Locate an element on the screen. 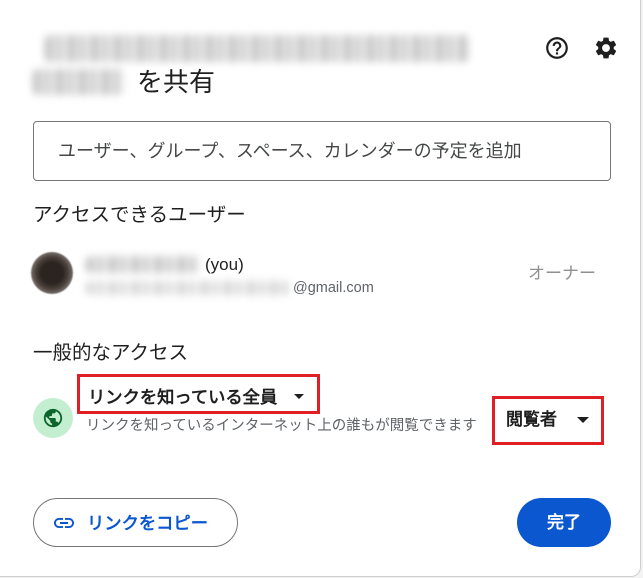  help-button is located at coordinates (557, 48).